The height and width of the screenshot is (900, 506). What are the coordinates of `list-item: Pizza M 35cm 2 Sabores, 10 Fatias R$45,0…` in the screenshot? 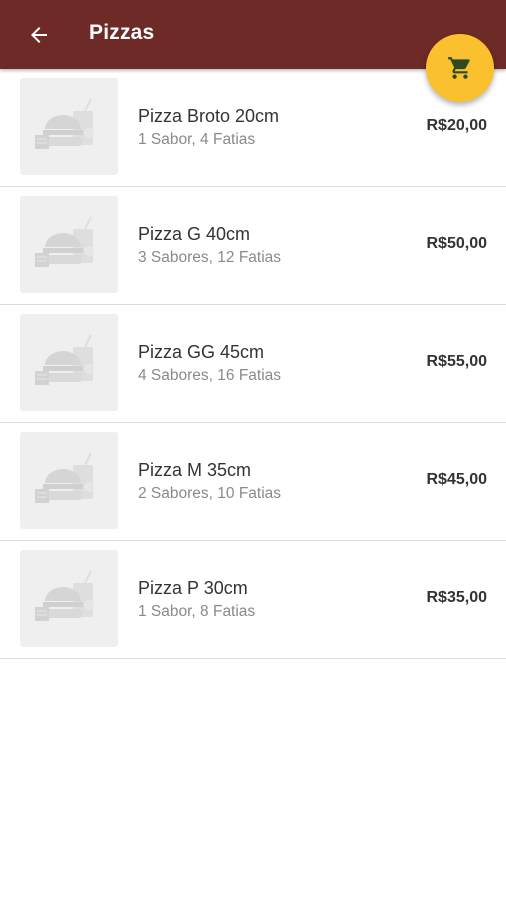 It's located at (253, 482).